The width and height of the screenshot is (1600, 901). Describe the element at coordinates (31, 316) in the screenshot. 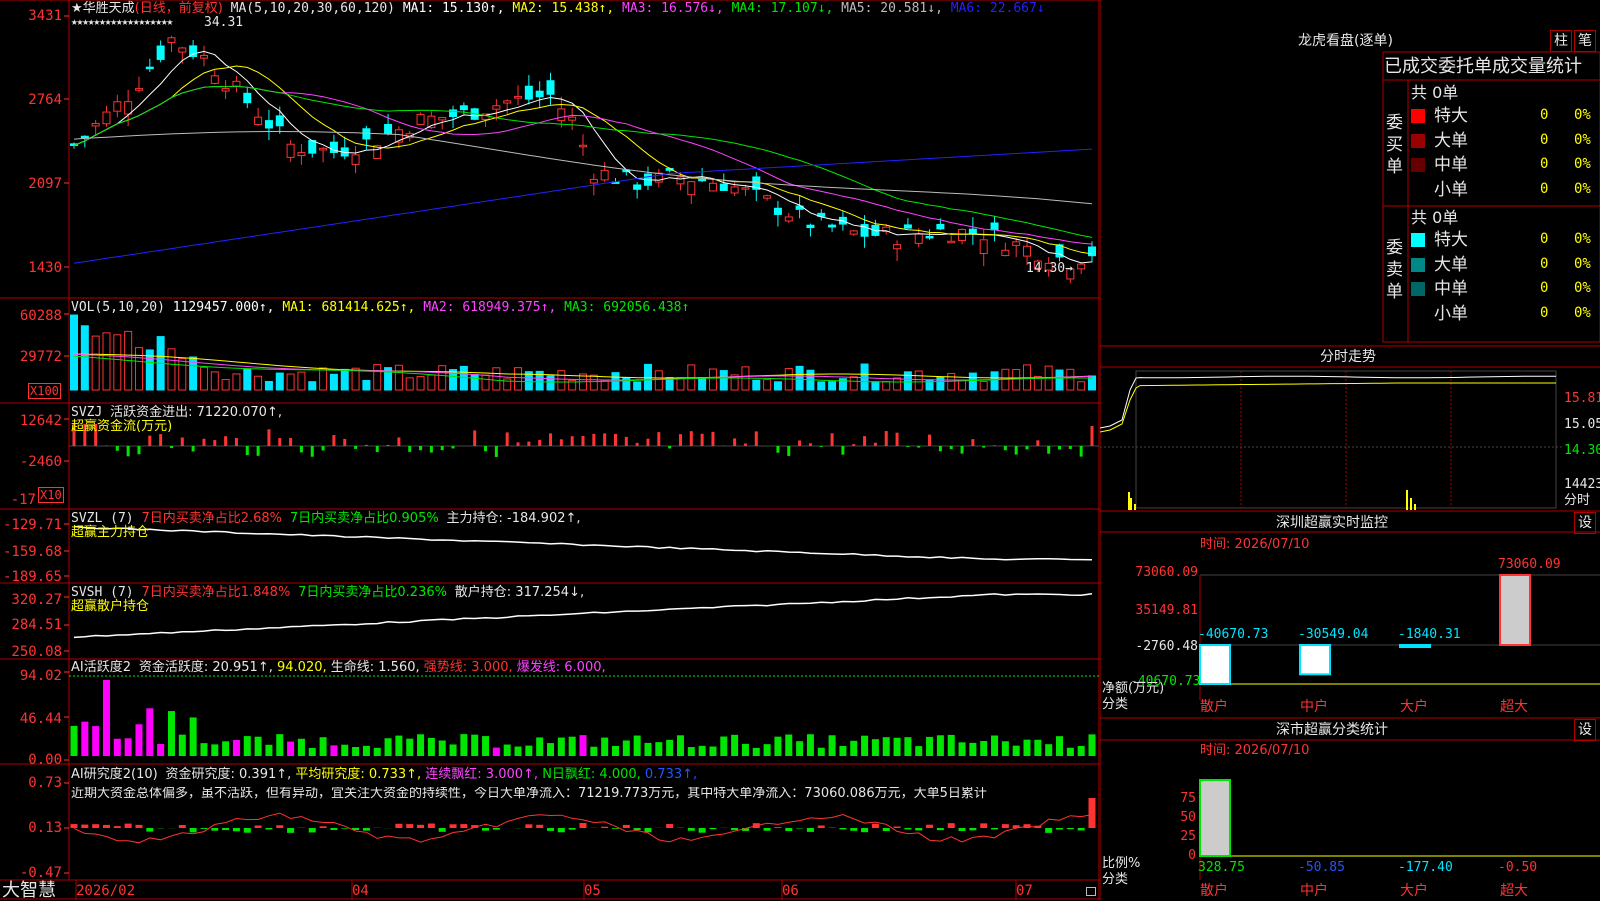

I see `vol-tick-0: 60288` at that location.